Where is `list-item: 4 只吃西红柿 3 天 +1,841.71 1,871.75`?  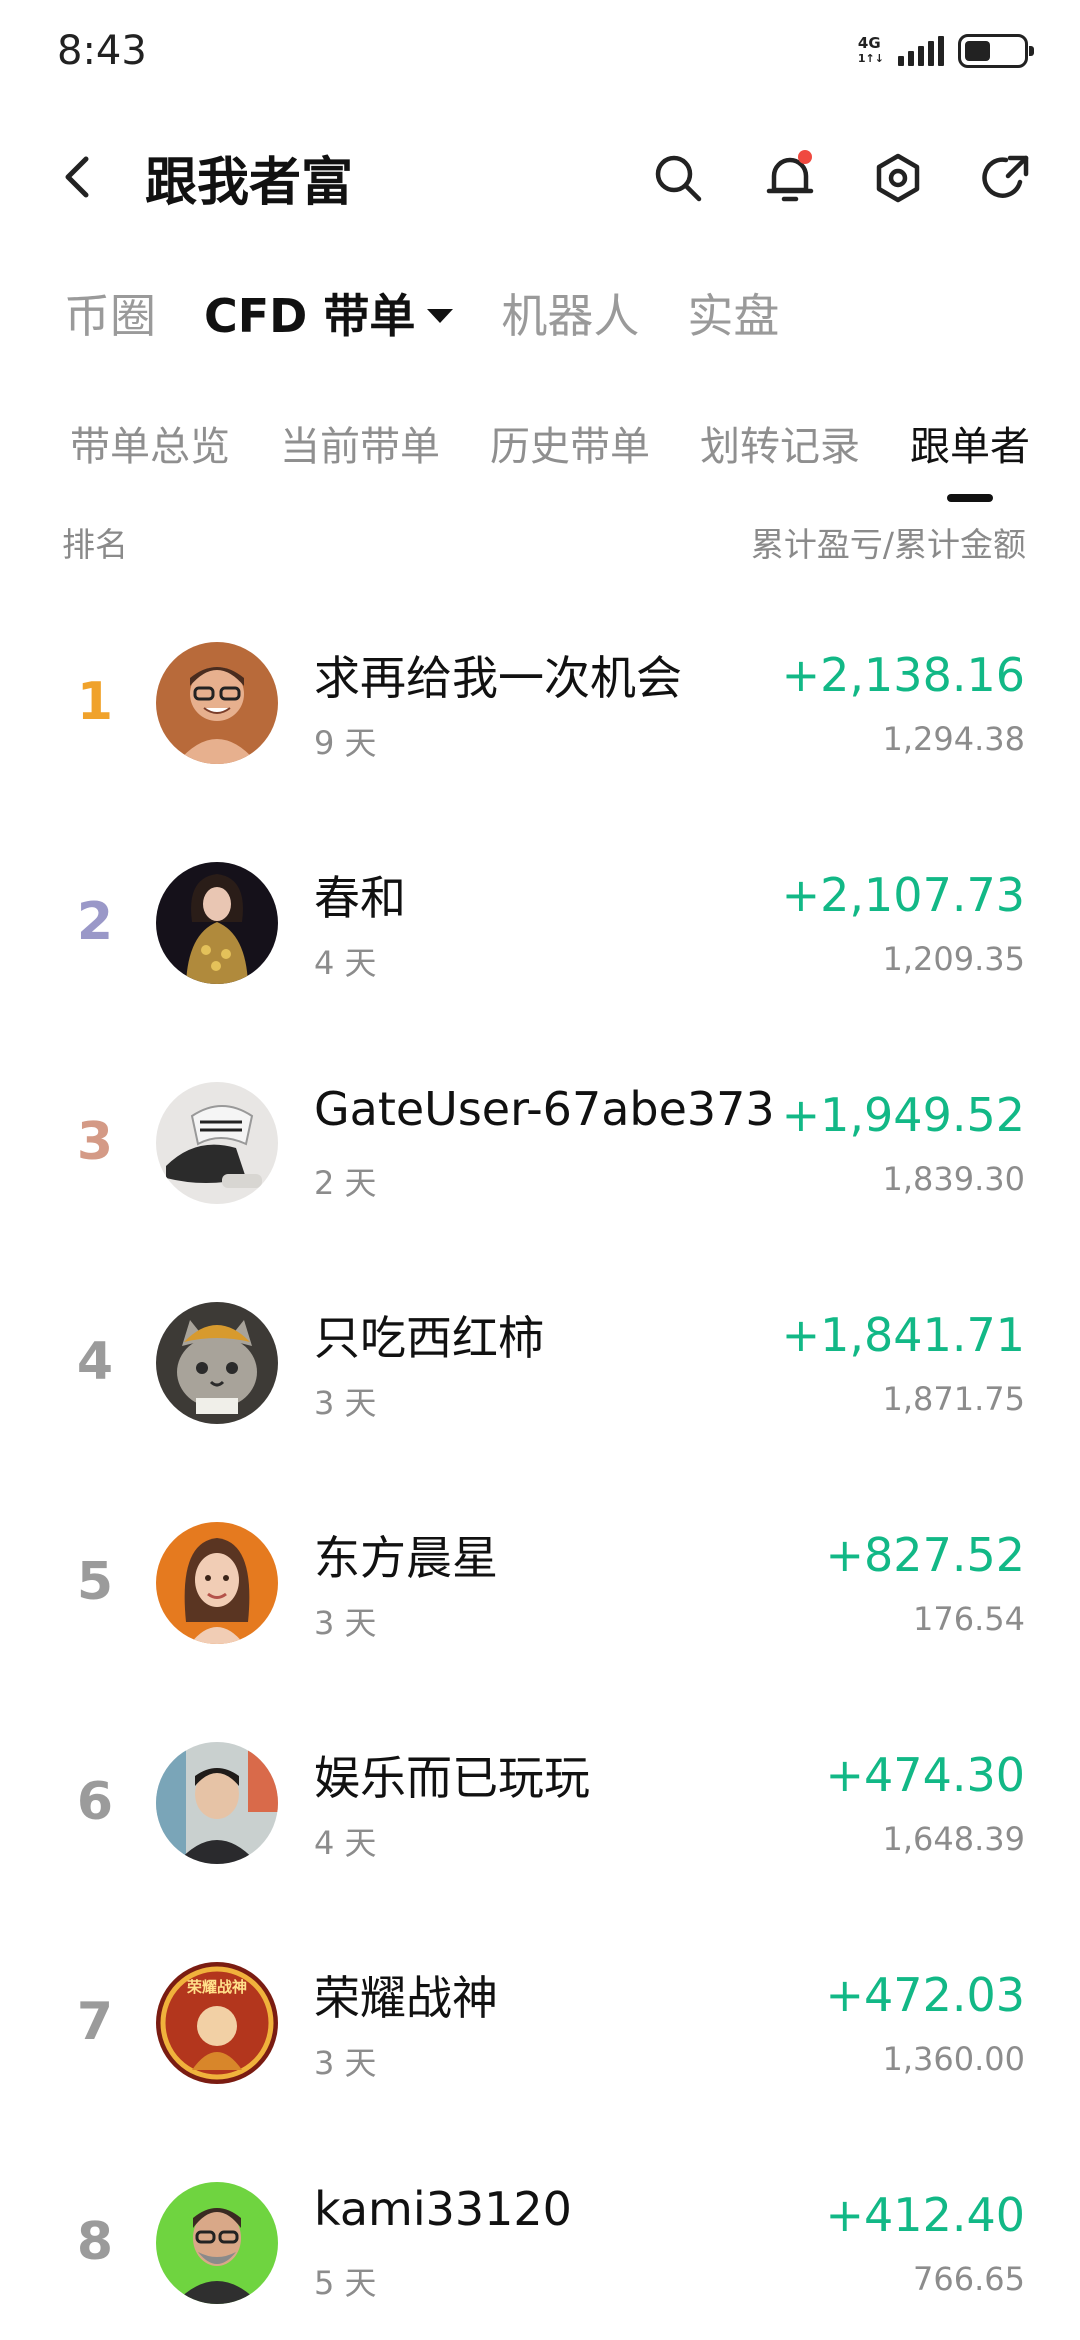
list-item: 4 只吃西红柿 3 天 +1,841.71 1,871.75 is located at coordinates (540, 1370).